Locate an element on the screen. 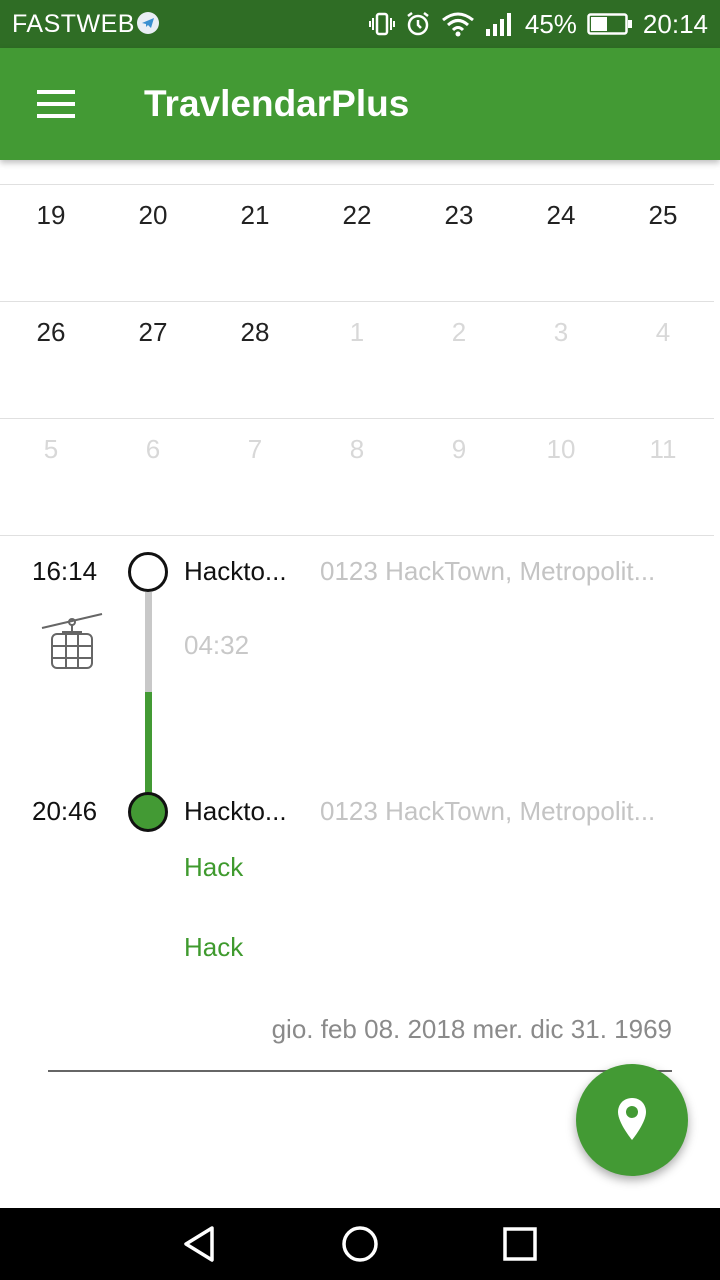 The width and height of the screenshot is (720, 1280). system-nav-bar is located at coordinates (360, 1244).